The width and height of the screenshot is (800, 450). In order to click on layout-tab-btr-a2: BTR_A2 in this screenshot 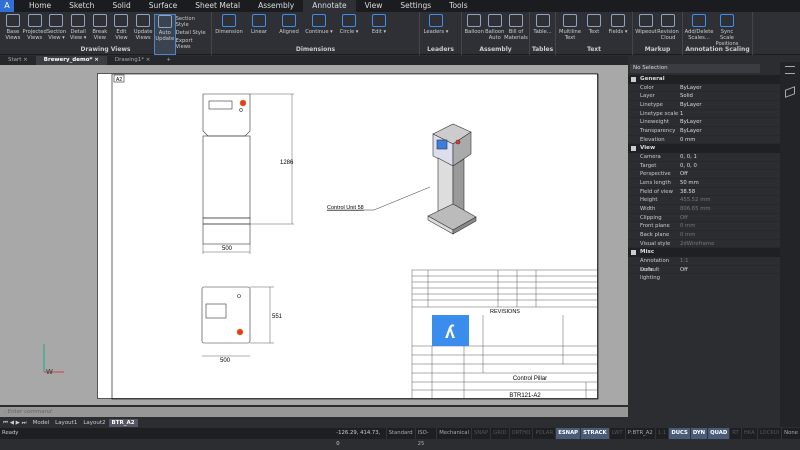, I will do `click(123, 423)`.